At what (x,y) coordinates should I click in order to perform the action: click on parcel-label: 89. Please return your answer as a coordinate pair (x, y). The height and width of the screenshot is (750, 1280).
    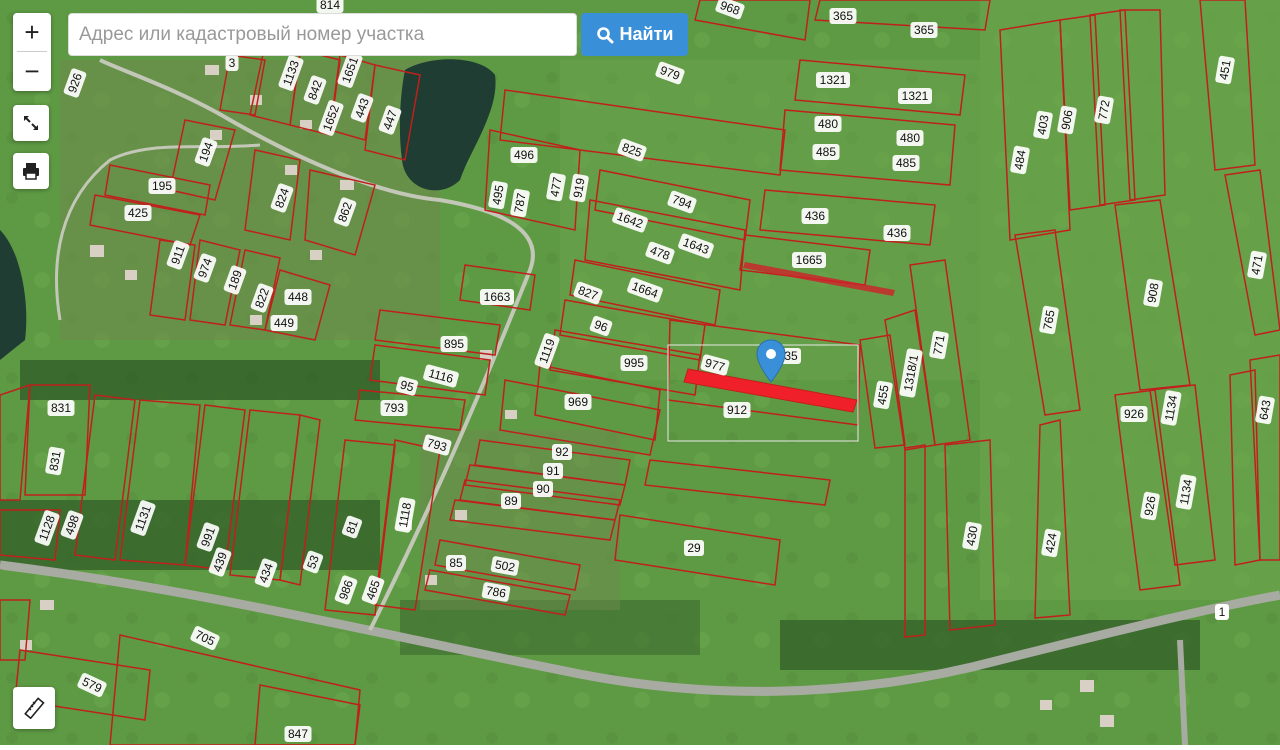
    Looking at the image, I should click on (511, 501).